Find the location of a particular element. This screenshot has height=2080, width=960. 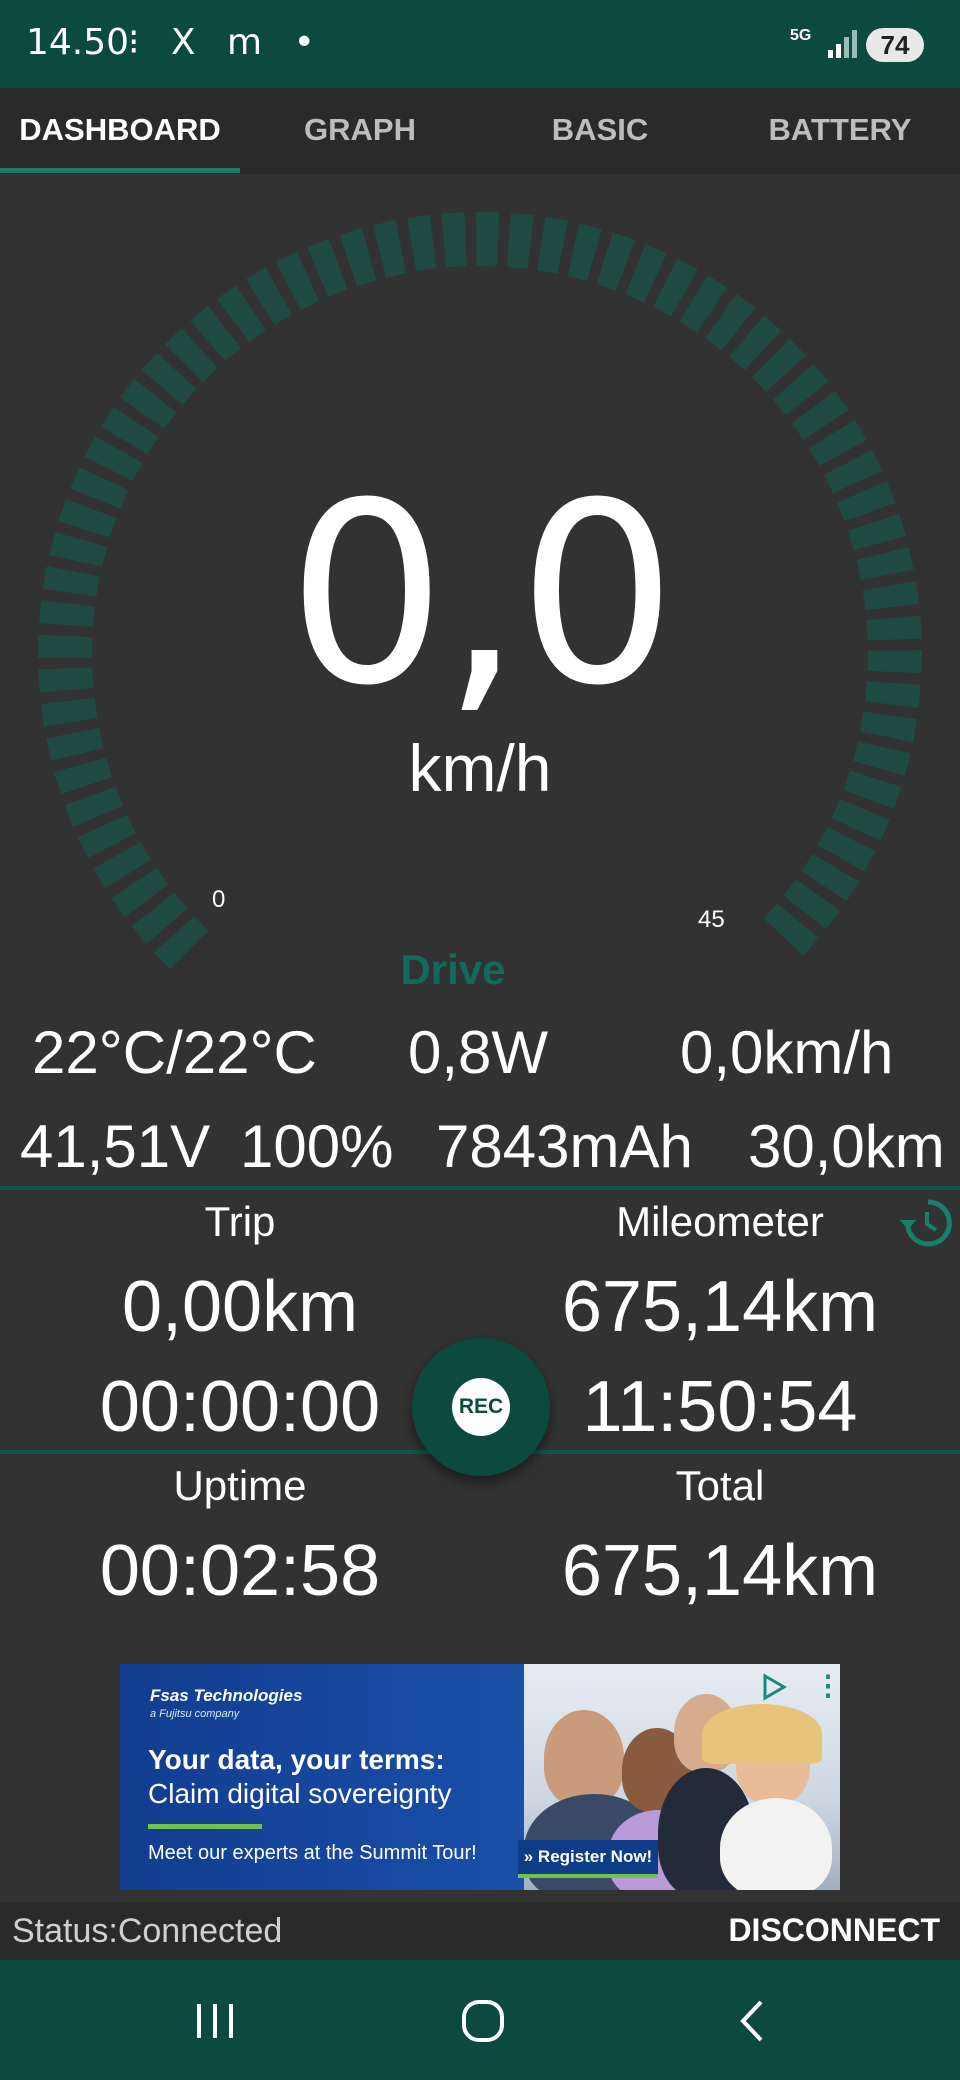

ad-more-icon: ⋮ is located at coordinates (827, 1686).